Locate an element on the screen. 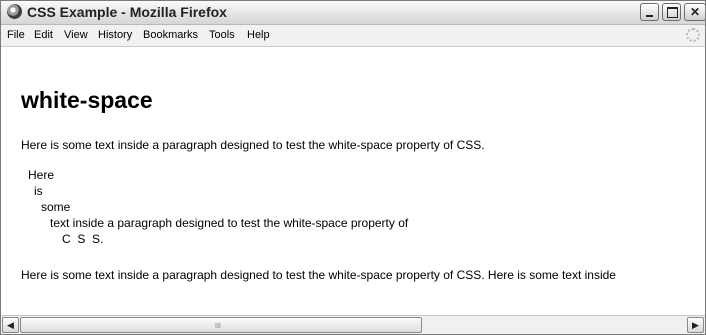  menu-history: History is located at coordinates (115, 35).